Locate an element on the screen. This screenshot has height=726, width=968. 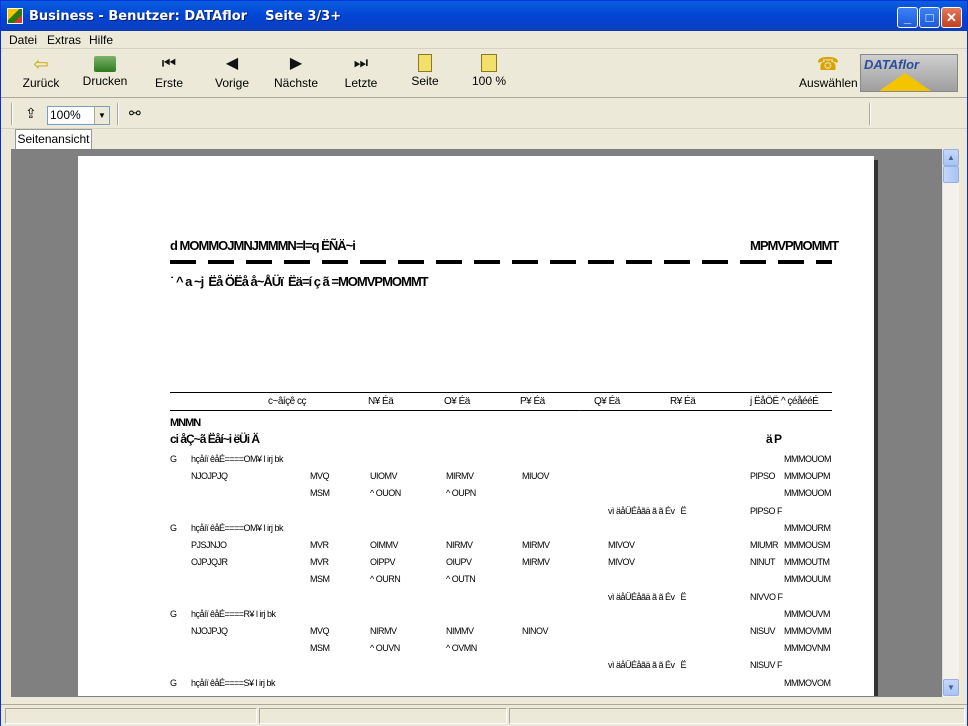
report-cell: ^ OURN is located at coordinates (385, 579).